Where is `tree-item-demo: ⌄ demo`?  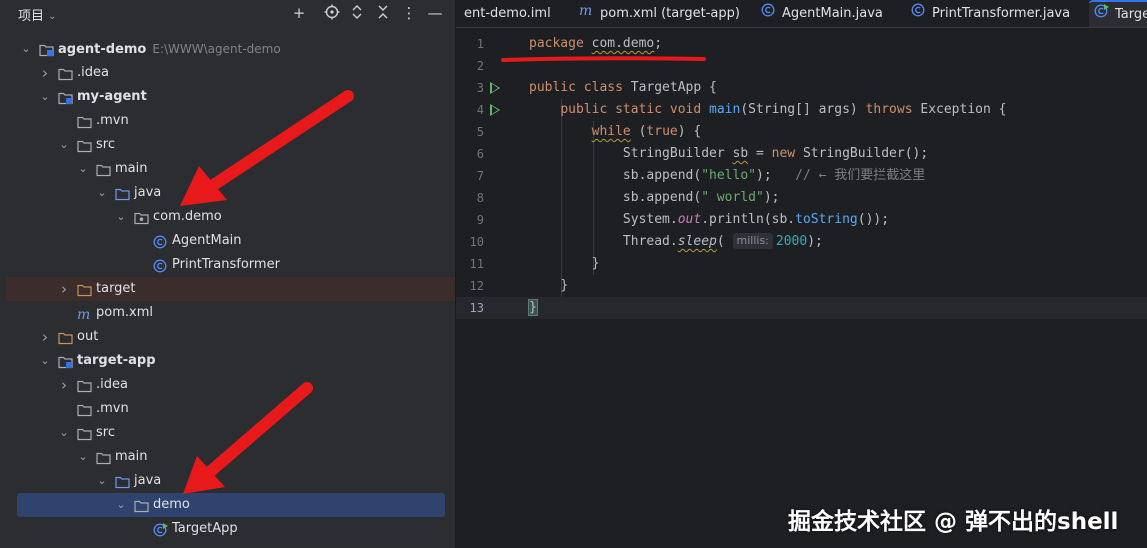
tree-item-demo: ⌄ demo is located at coordinates (231, 505).